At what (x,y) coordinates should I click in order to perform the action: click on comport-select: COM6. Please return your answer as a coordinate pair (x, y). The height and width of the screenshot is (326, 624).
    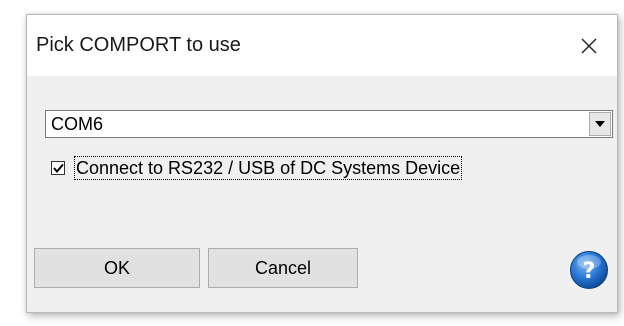
    Looking at the image, I should click on (329, 124).